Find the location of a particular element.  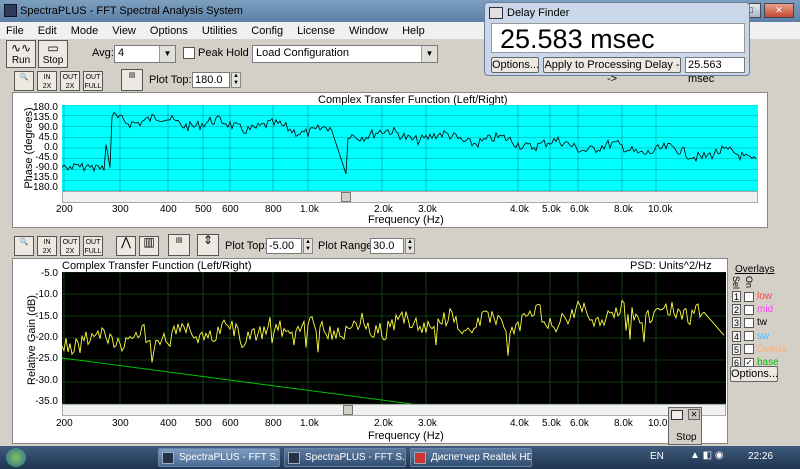

close-button: ✕ is located at coordinates (779, 10).